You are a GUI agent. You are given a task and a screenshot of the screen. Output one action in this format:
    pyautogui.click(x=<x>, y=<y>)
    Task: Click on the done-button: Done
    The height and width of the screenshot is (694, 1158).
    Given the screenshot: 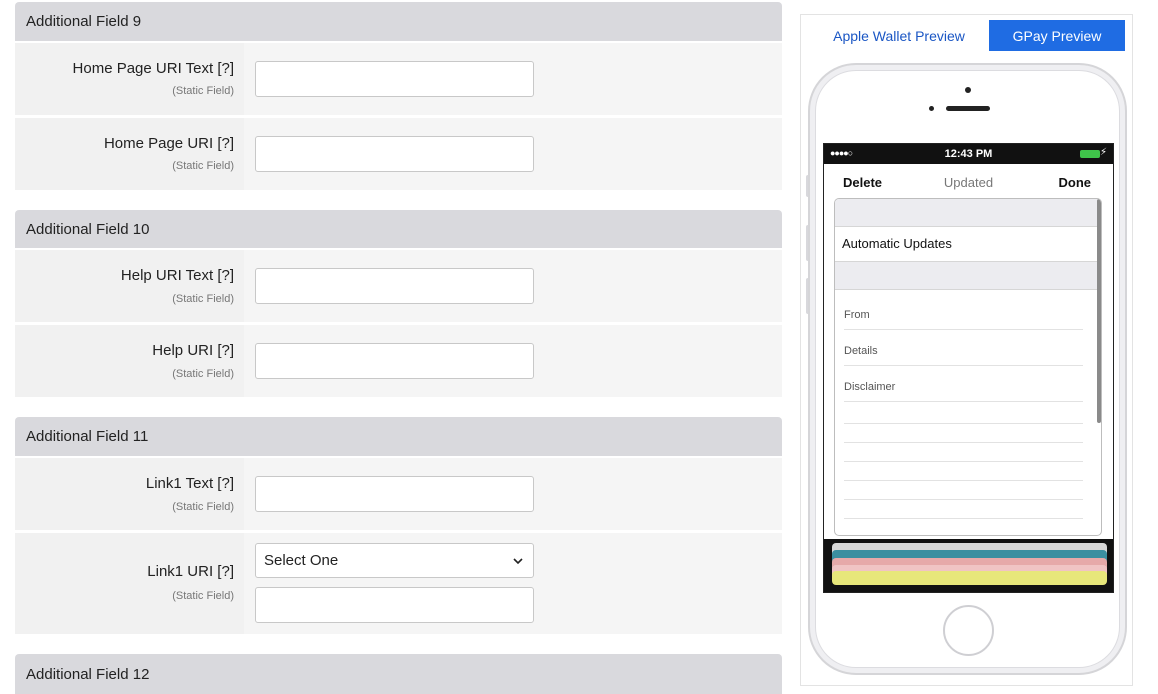 What is the action you would take?
    pyautogui.click(x=1075, y=182)
    